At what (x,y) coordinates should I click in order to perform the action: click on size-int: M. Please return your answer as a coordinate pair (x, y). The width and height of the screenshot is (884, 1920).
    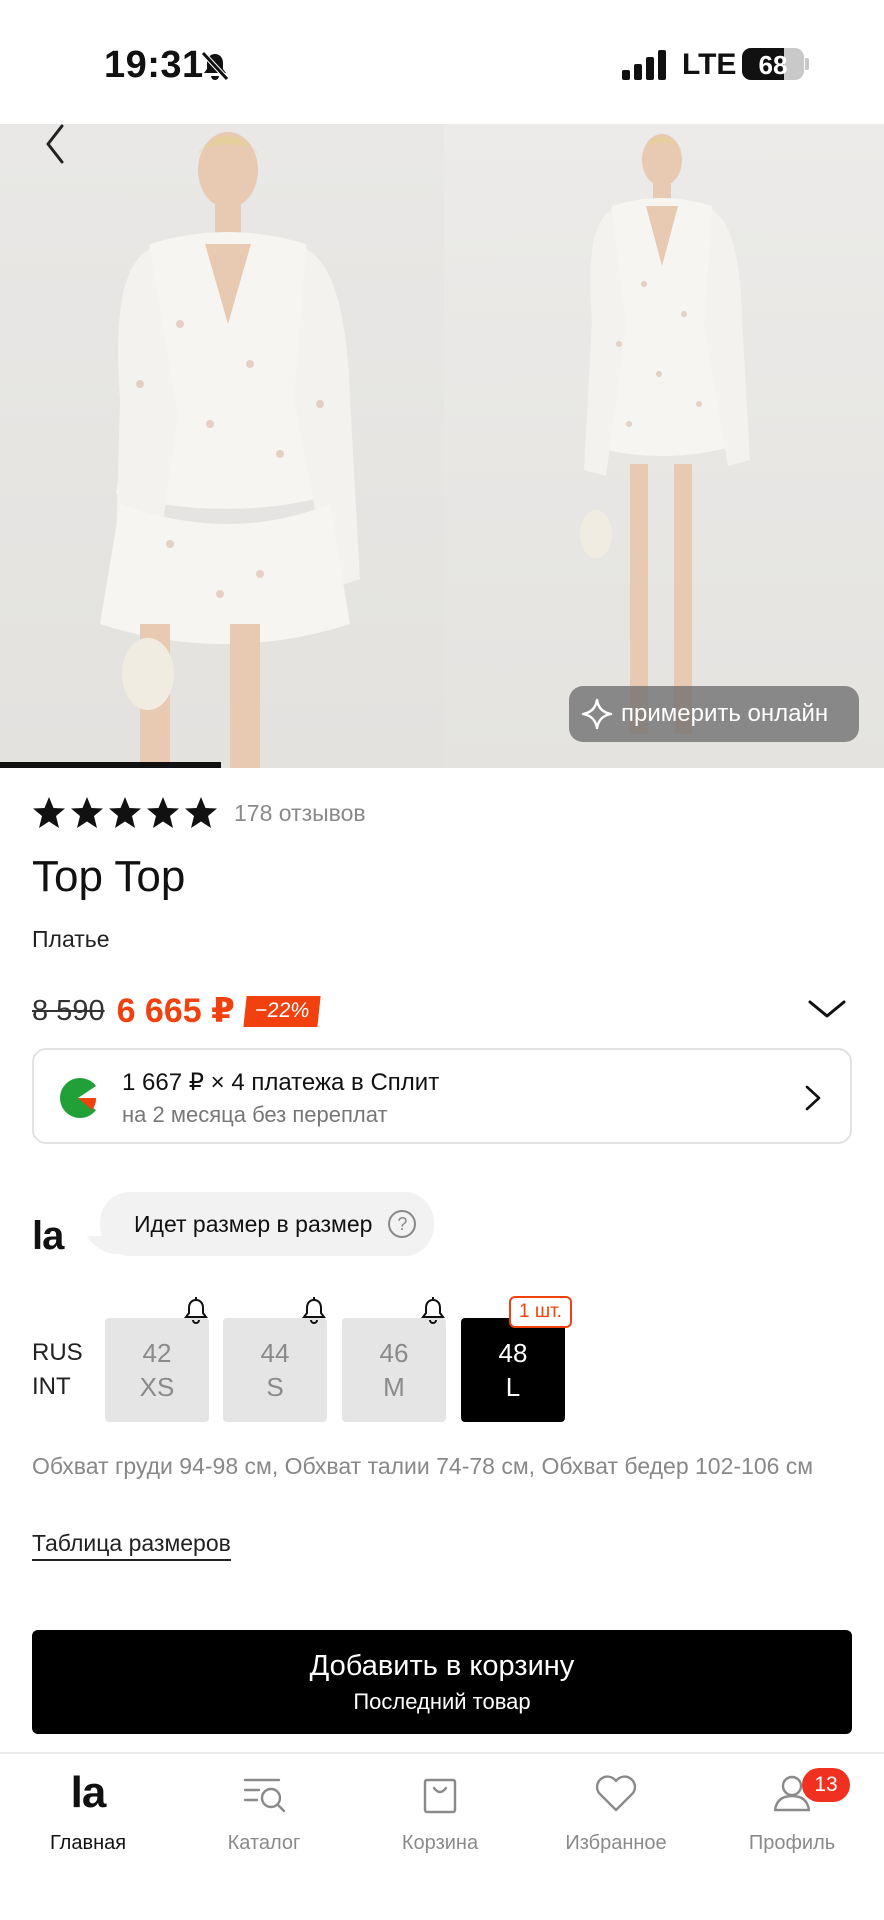
    Looking at the image, I should click on (394, 1387).